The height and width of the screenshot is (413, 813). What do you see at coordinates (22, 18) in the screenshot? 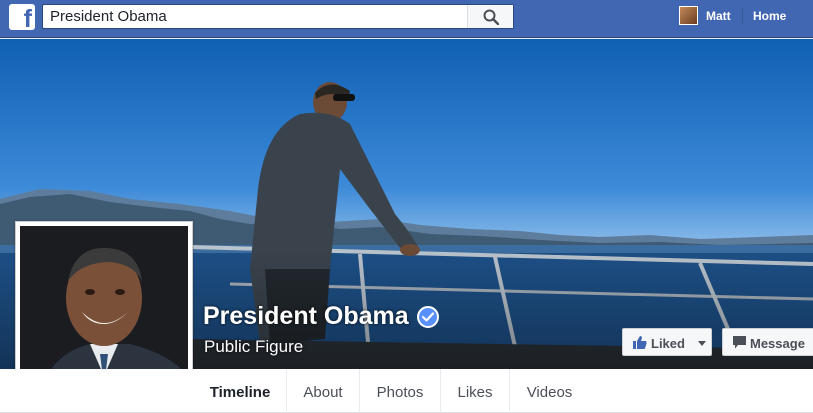
I see `facebook-logo-icon: f` at bounding box center [22, 18].